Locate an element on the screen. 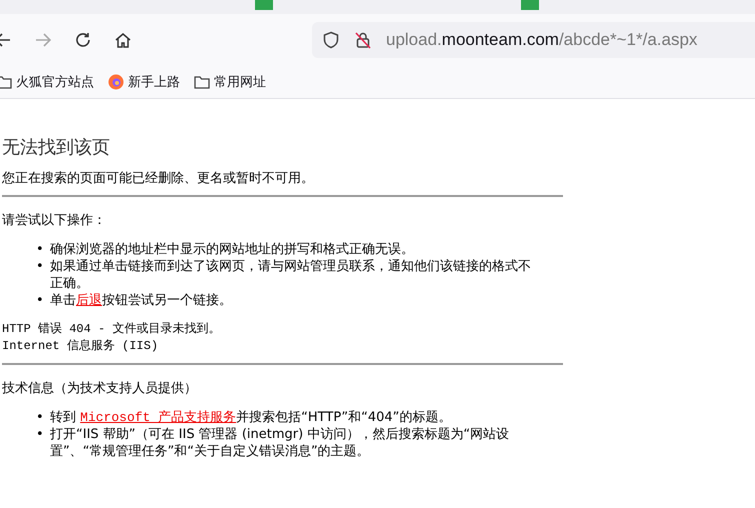  text-link: 后退 is located at coordinates (89, 300).